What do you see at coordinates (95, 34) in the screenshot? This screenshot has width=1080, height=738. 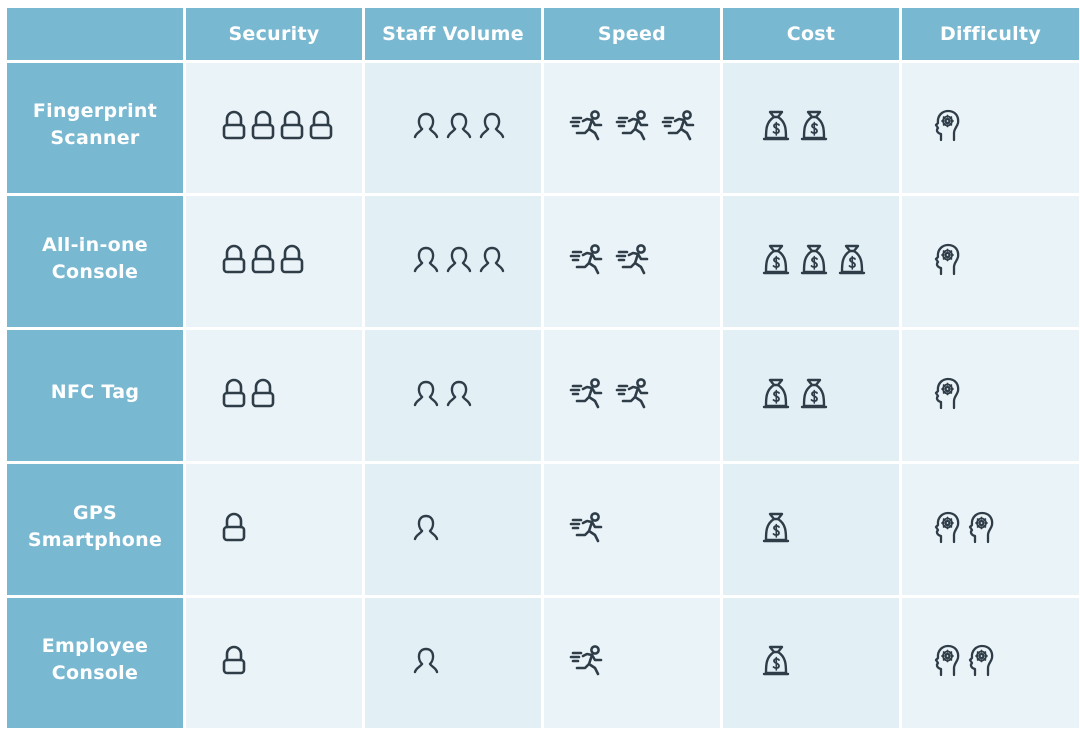 I see `corner-header` at bounding box center [95, 34].